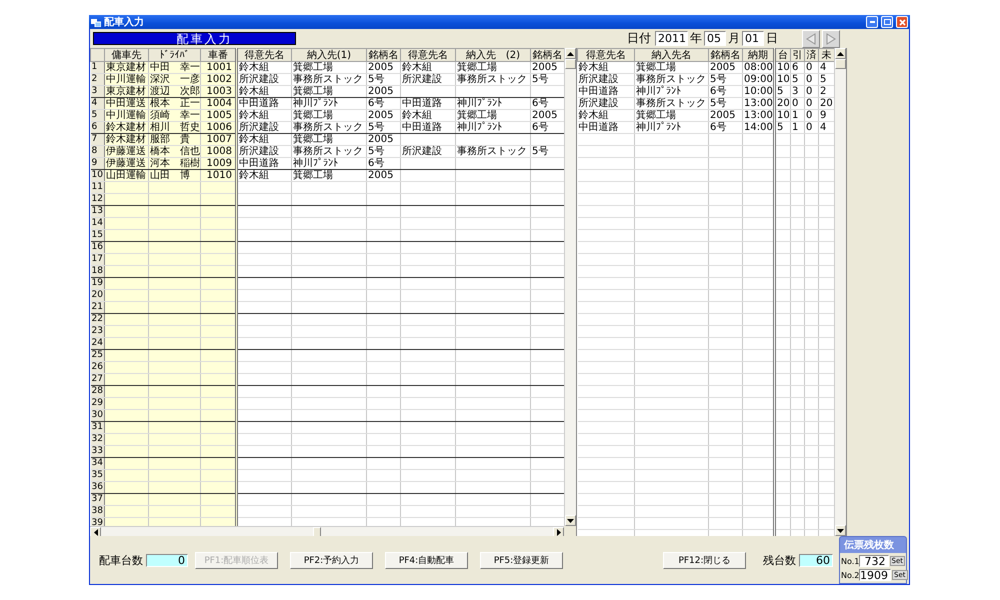 The image size is (1000, 600). What do you see at coordinates (758, 80) in the screenshot?
I see `table-cell: 09:00` at bounding box center [758, 80].